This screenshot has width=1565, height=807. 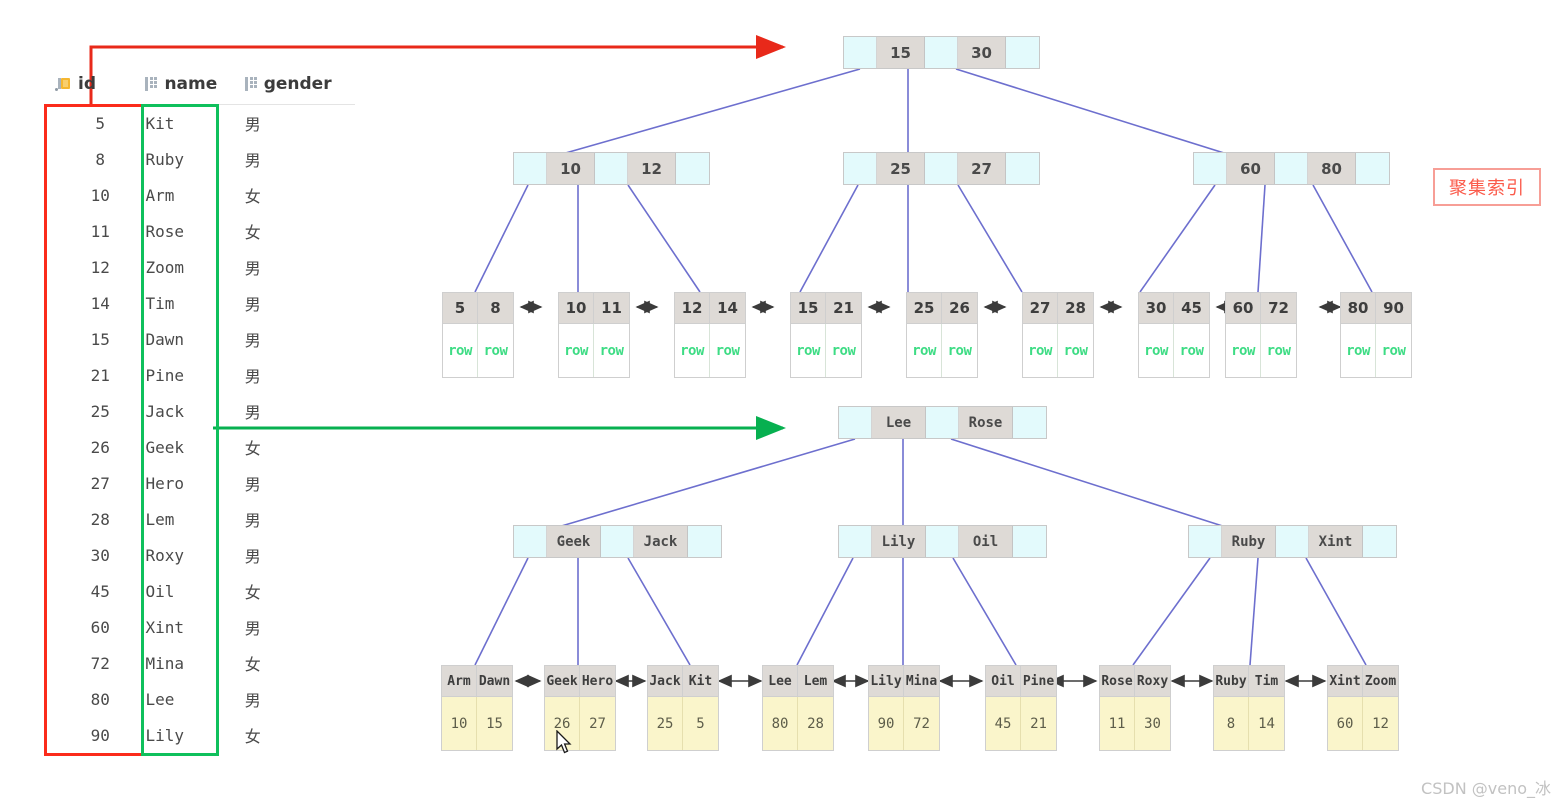 What do you see at coordinates (494, 681) in the screenshot?
I see `leaf-key-cell: Dawn` at bounding box center [494, 681].